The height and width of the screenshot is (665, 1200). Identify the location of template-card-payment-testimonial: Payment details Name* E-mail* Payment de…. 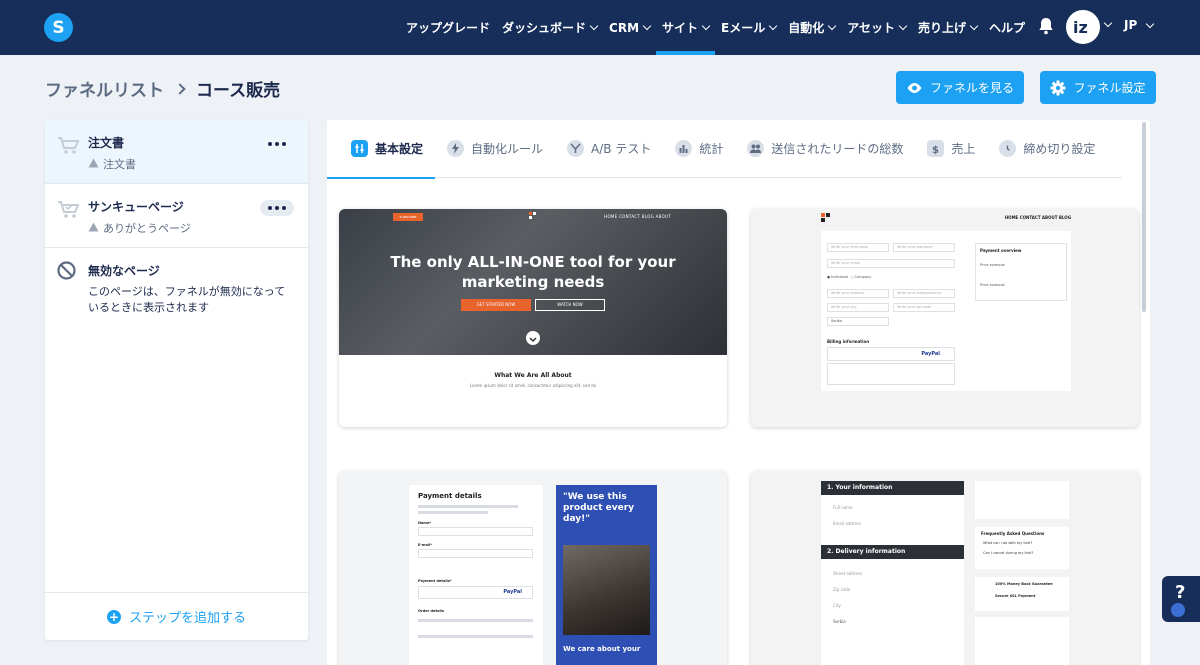
(533, 568).